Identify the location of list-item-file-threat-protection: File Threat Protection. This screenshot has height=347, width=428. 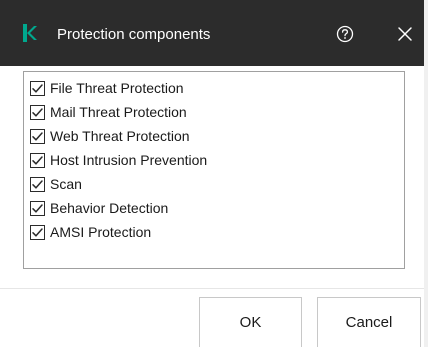
(107, 88).